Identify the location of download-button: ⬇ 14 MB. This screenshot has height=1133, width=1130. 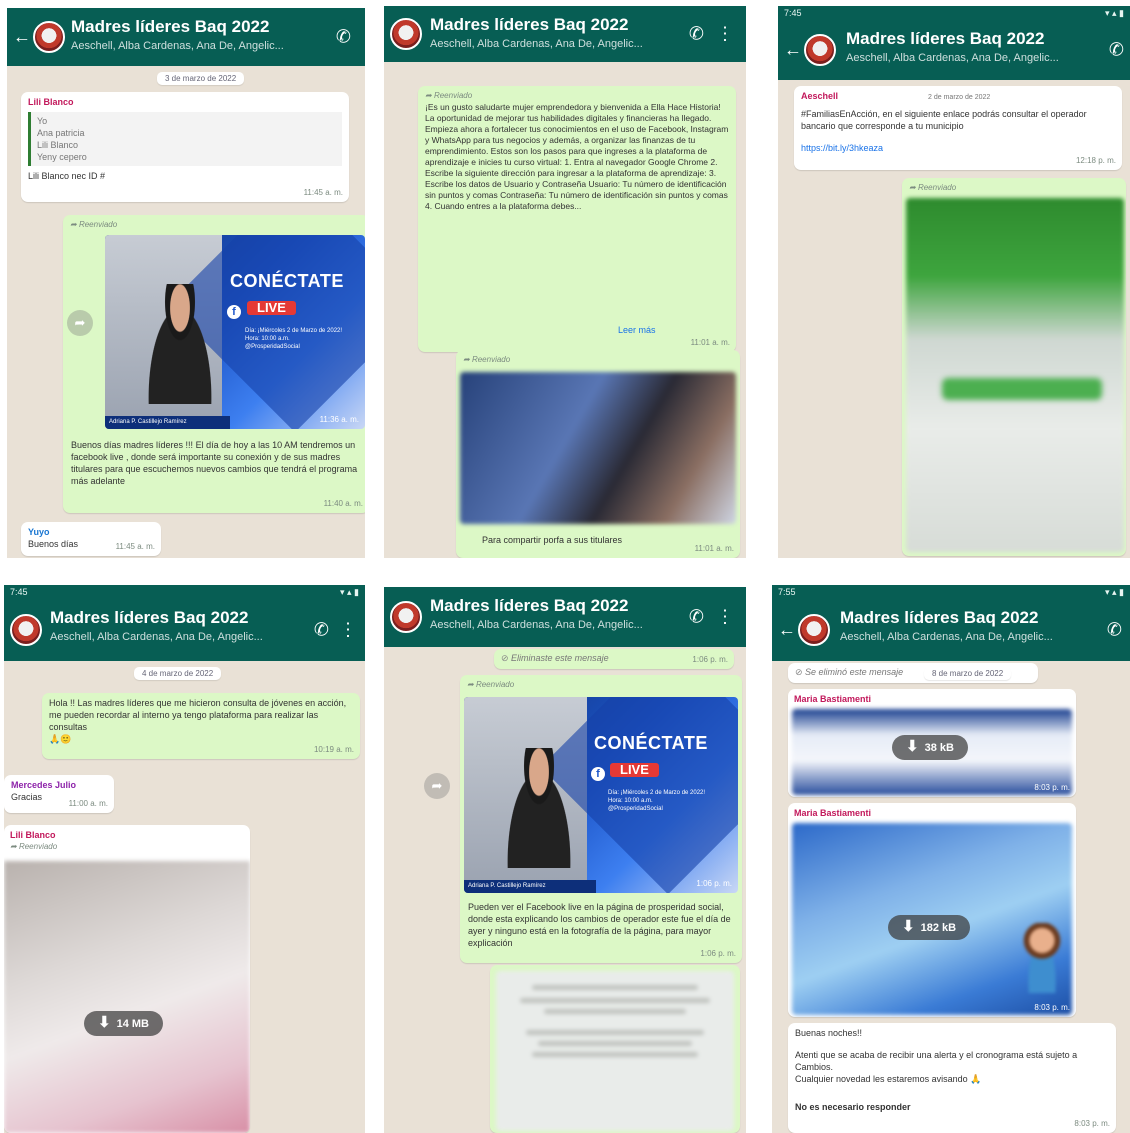
(123, 1023).